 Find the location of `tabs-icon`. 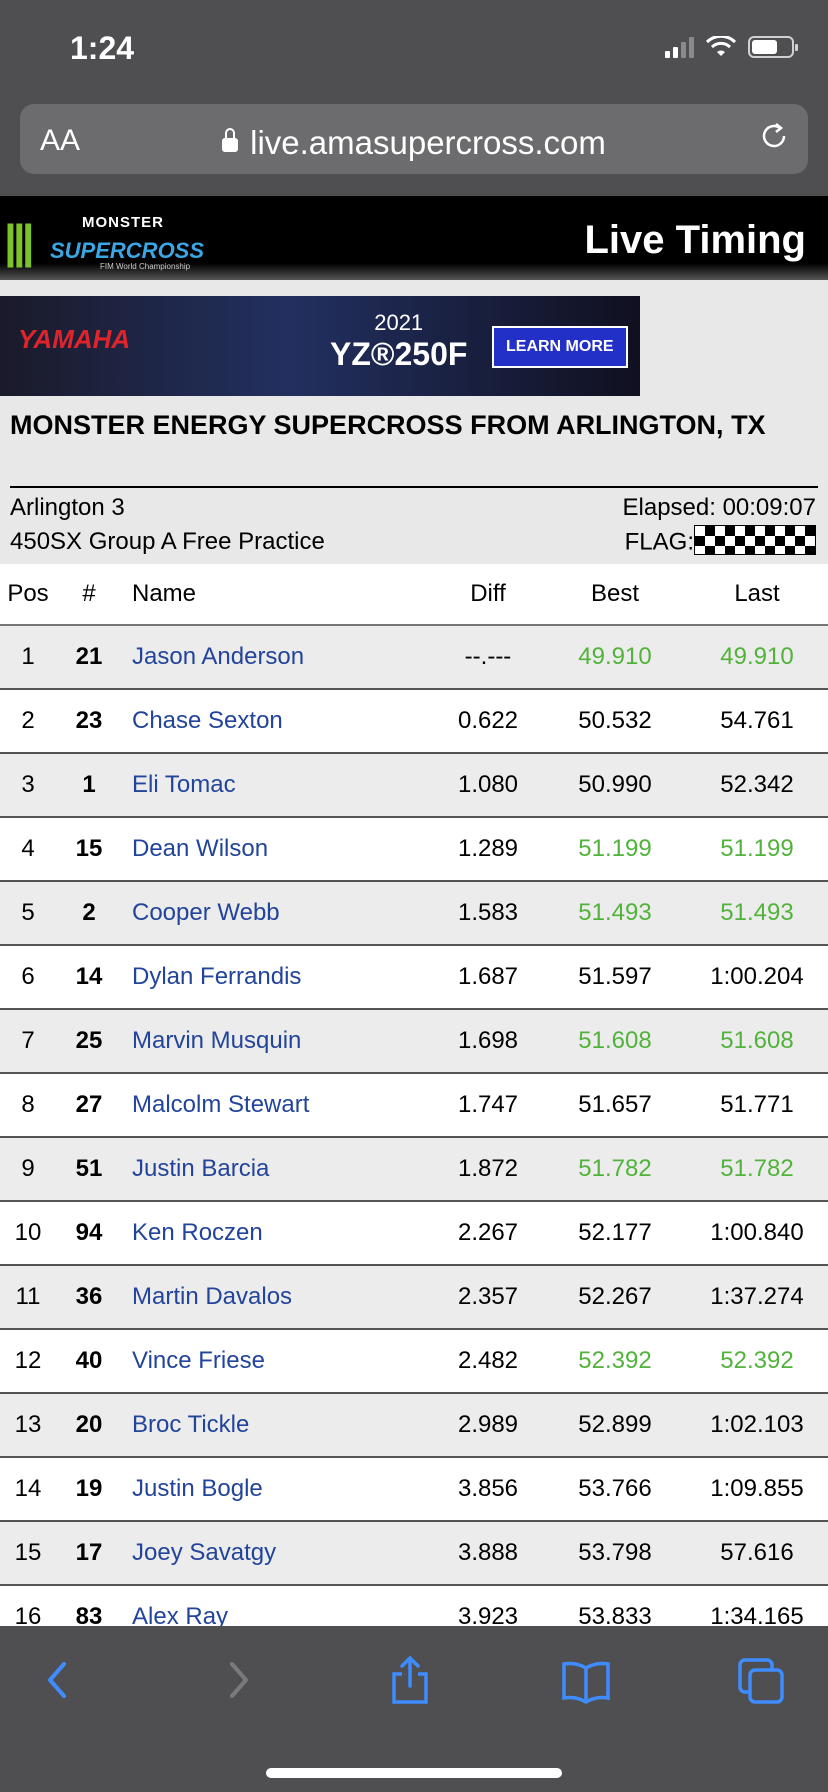

tabs-icon is located at coordinates (762, 1680).